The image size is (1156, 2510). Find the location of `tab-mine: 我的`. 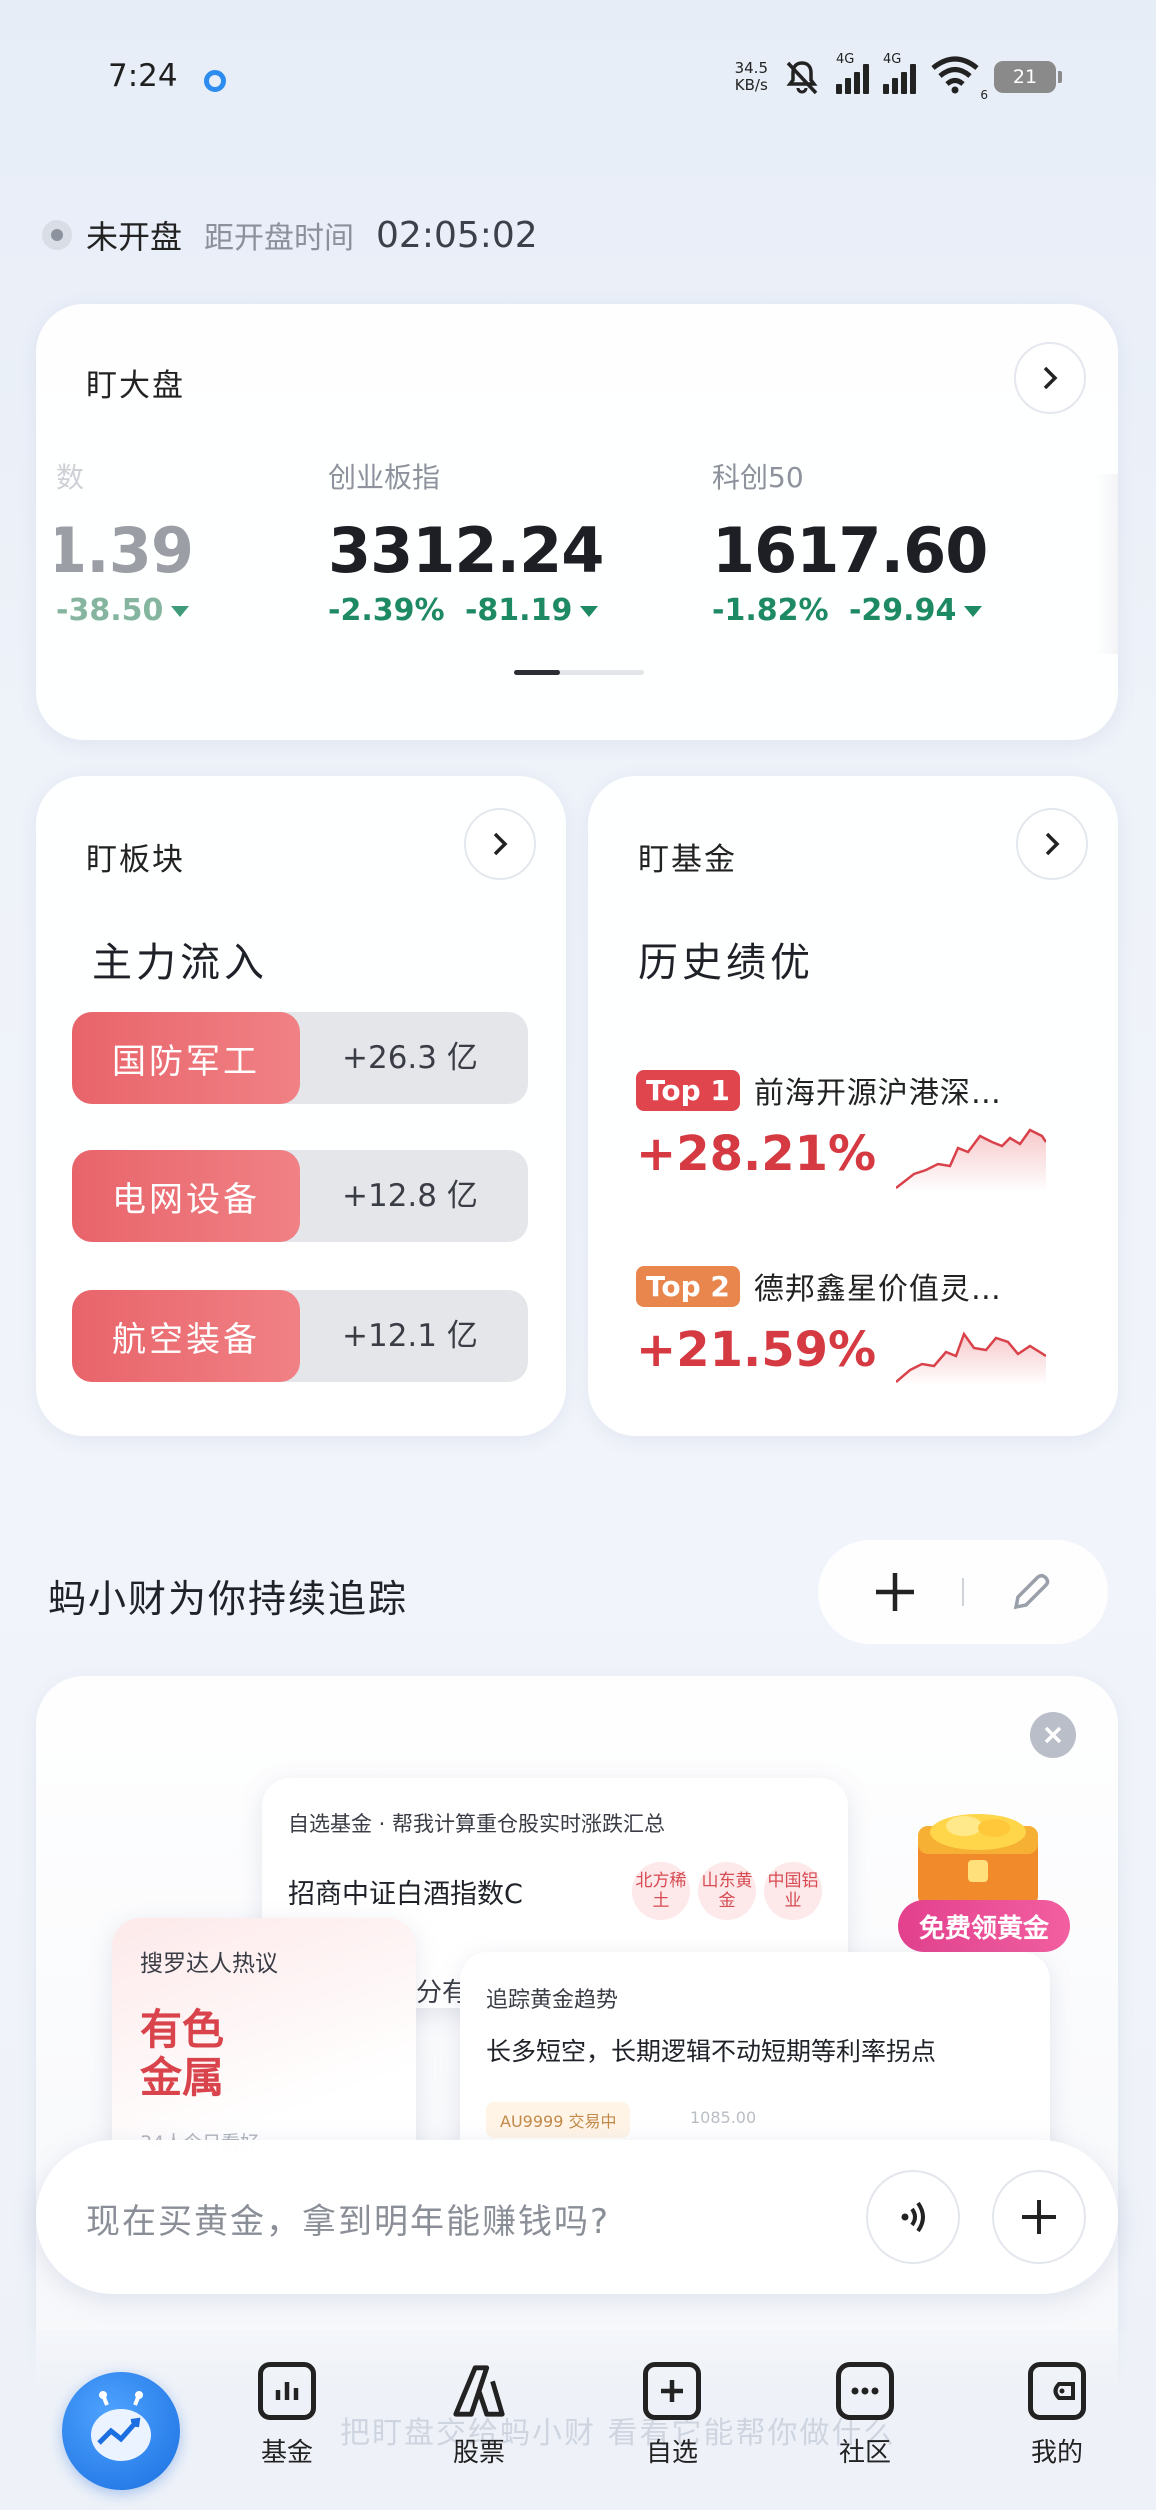

tab-mine: 我的 is located at coordinates (1057, 2415).